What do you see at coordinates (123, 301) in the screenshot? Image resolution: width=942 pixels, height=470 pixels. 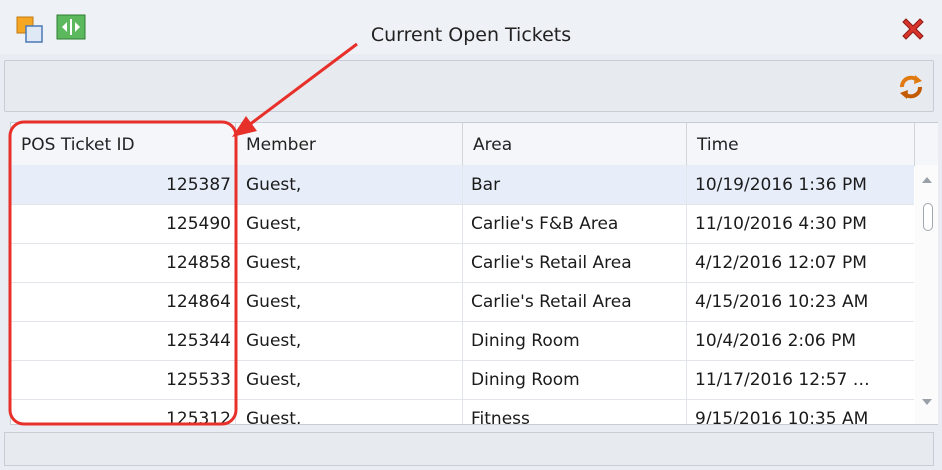 I see `ticket-id-cell: 124864` at bounding box center [123, 301].